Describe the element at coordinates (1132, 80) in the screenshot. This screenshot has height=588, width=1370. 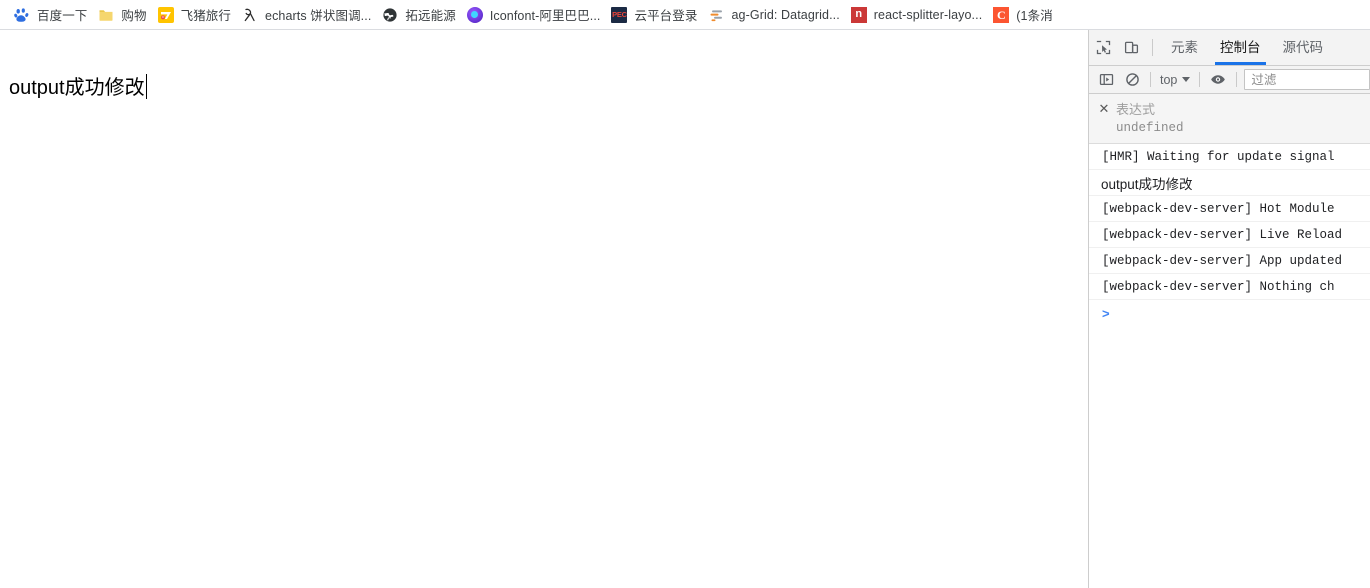
I see `clear-console-icon` at that location.